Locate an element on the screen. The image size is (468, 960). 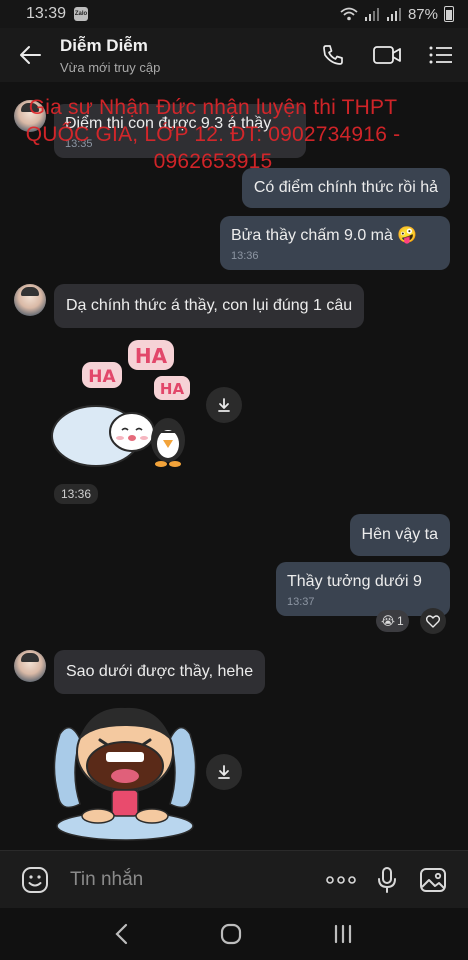
sticker-picker-button is located at coordinates (35, 880).